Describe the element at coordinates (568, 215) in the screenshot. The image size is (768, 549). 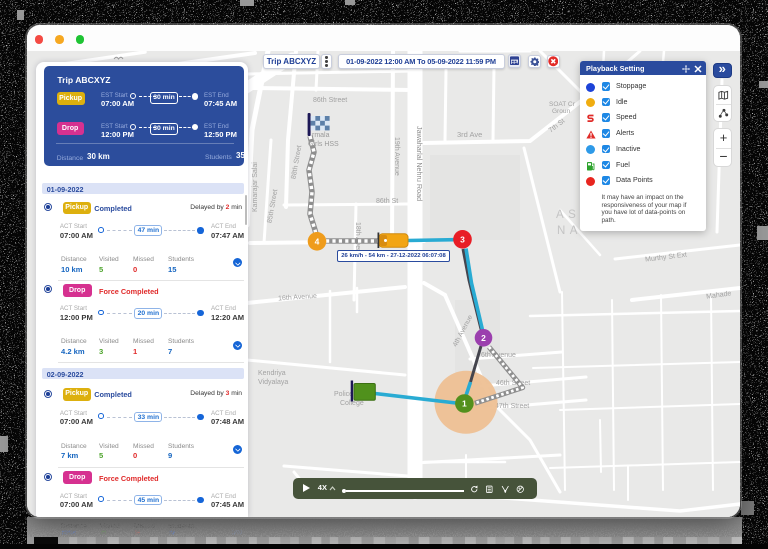
I see `svg-text: AS` at that location.